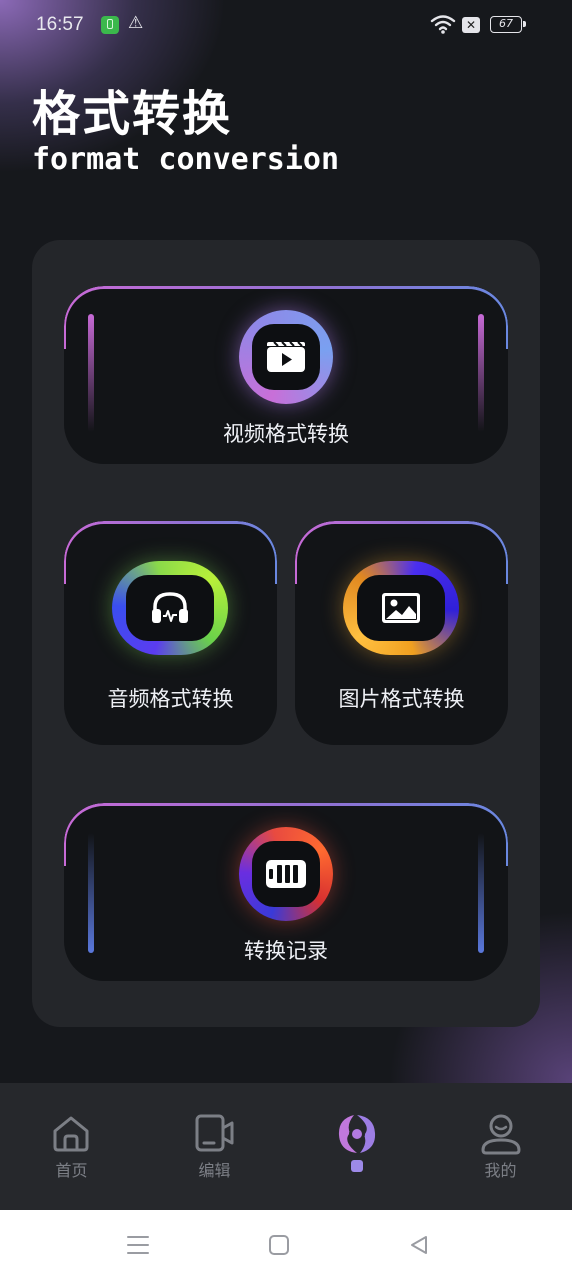  What do you see at coordinates (286, 951) in the screenshot?
I see `conversion-history-label: 转换记录` at bounding box center [286, 951].